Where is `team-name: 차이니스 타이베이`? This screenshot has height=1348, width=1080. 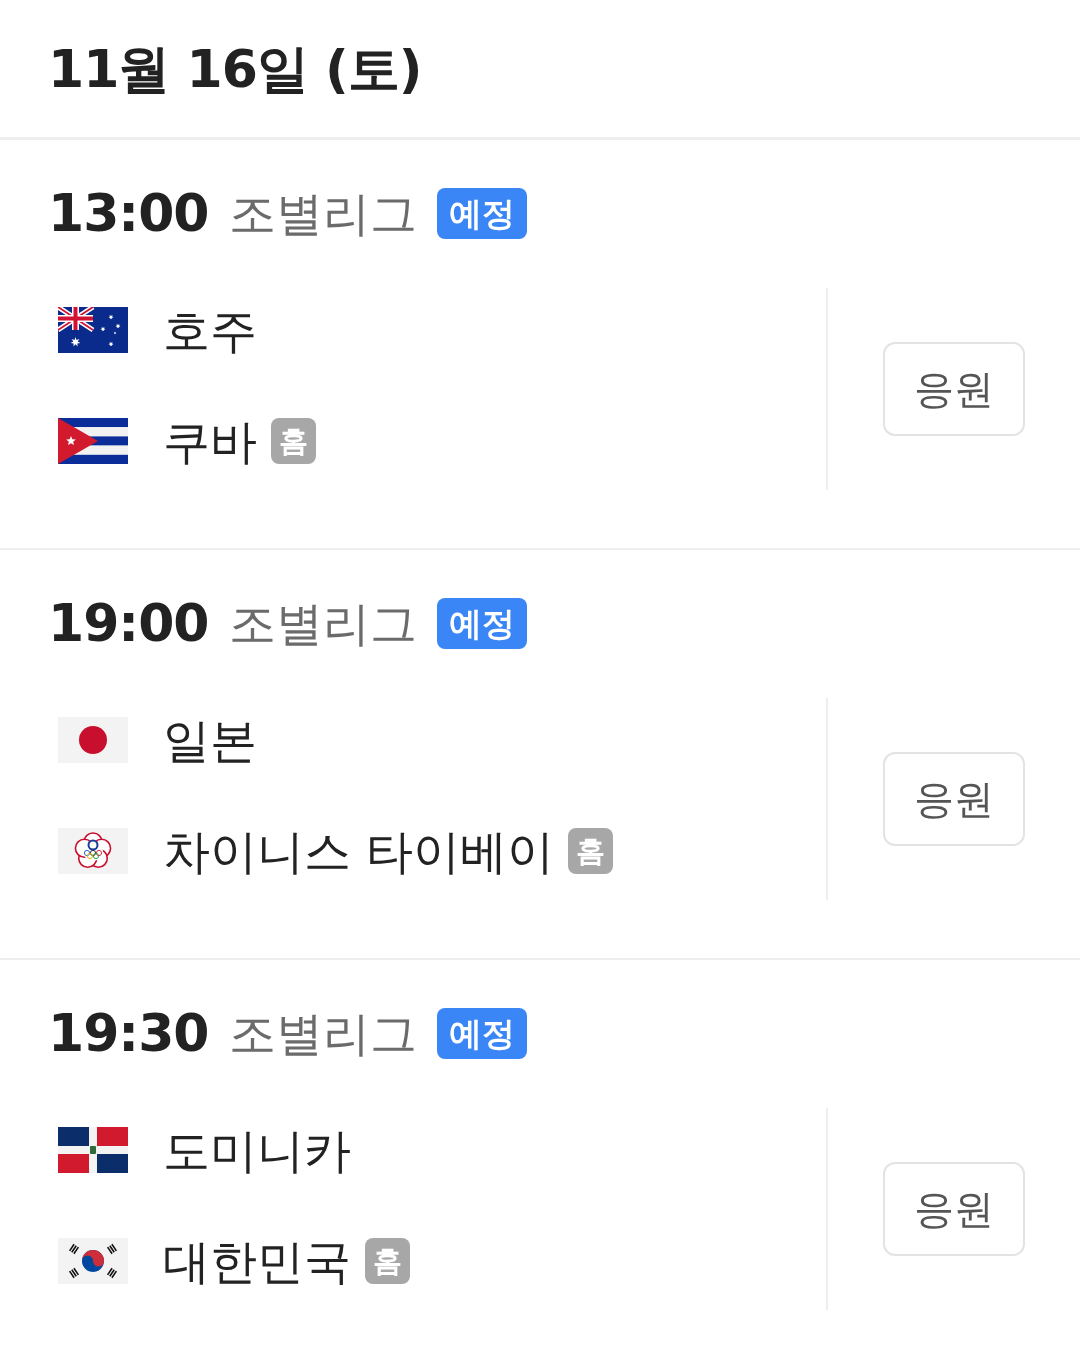 team-name: 차이니스 타이베이 is located at coordinates (358, 851).